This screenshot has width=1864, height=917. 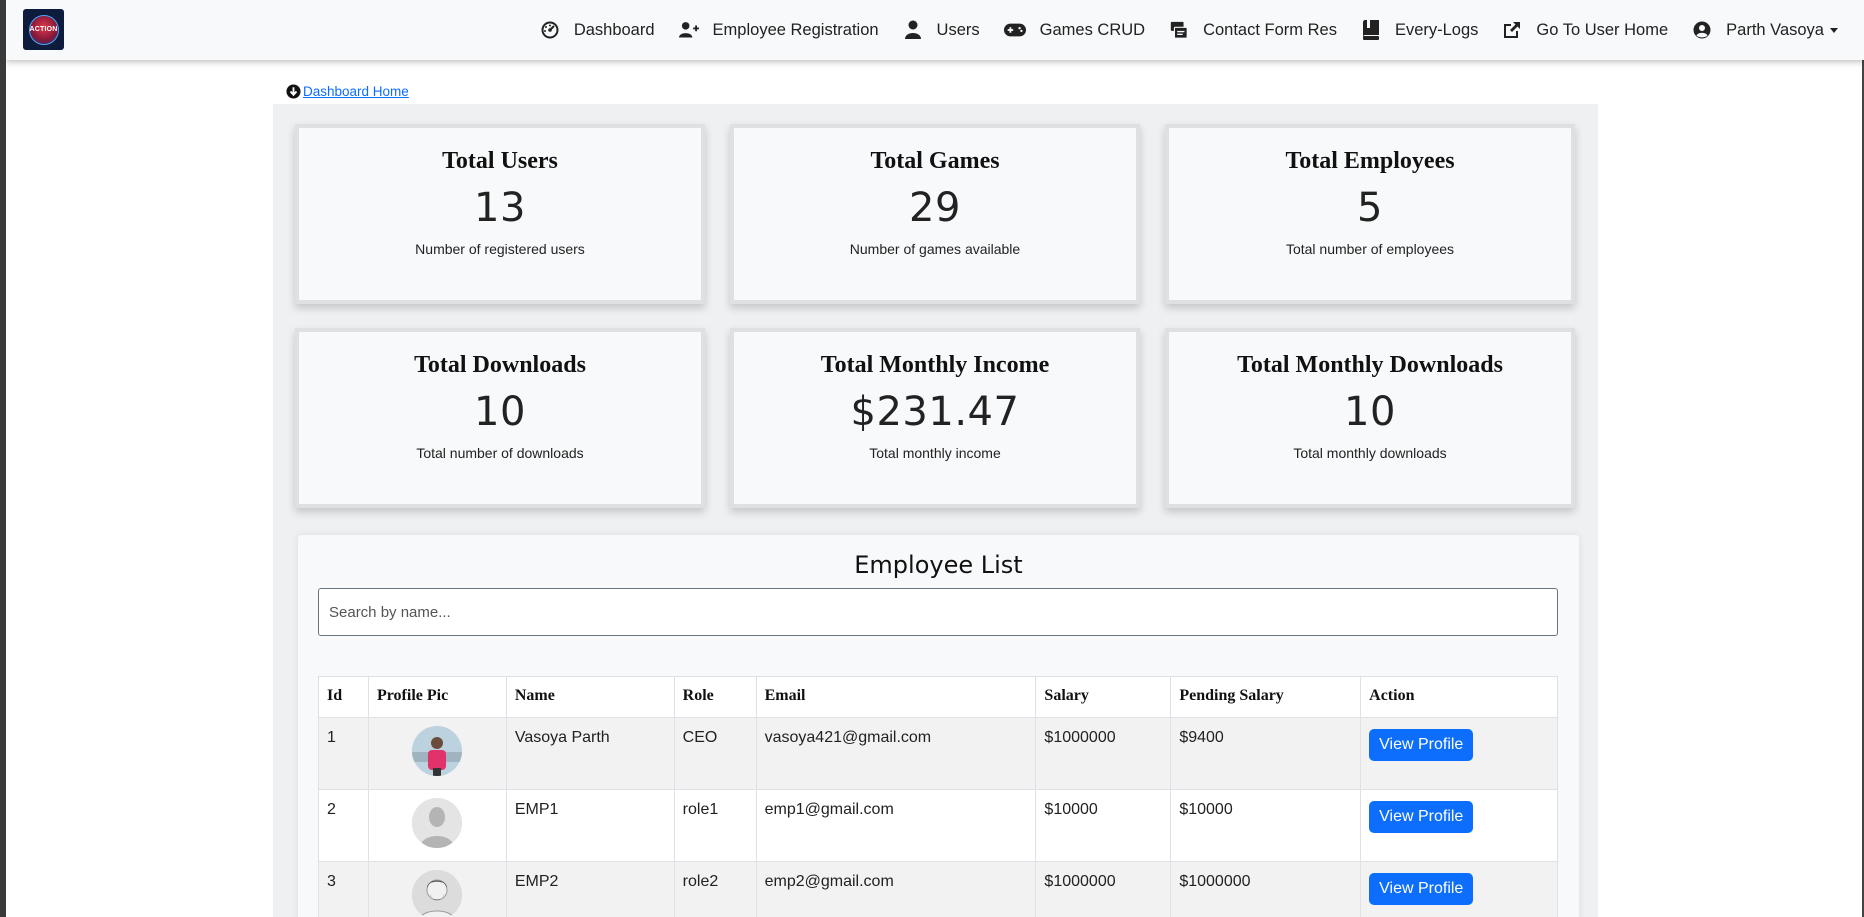 What do you see at coordinates (935, 249) in the screenshot?
I see `card-desc: Number of games available` at bounding box center [935, 249].